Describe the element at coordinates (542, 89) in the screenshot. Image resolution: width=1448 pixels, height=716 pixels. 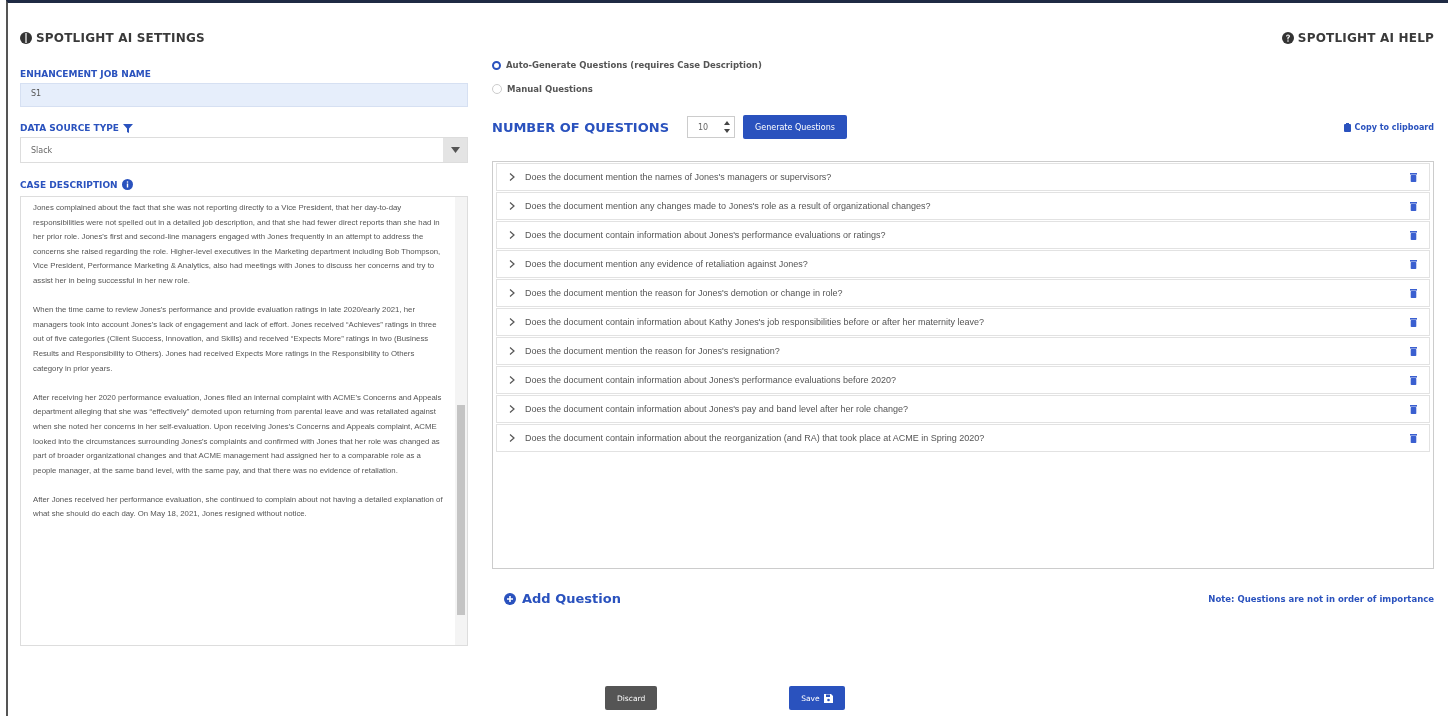
I see `radio-option: Manual Questions` at that location.